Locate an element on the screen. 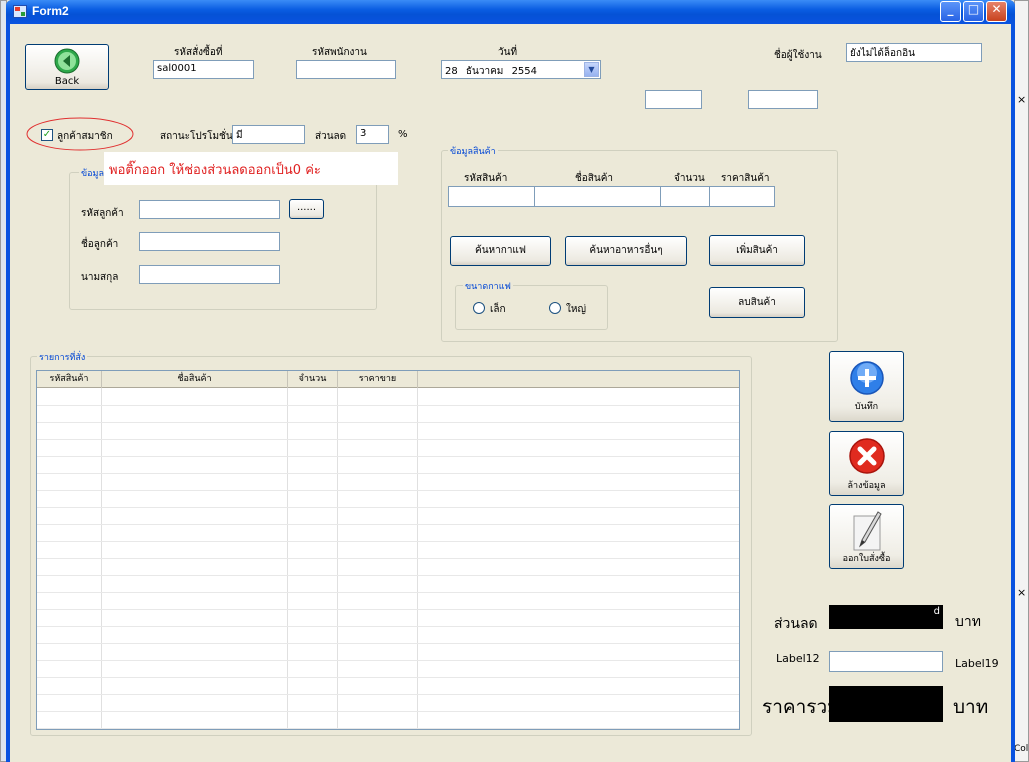  col-header-product-name: ชื่อสินค้า is located at coordinates (195, 379).